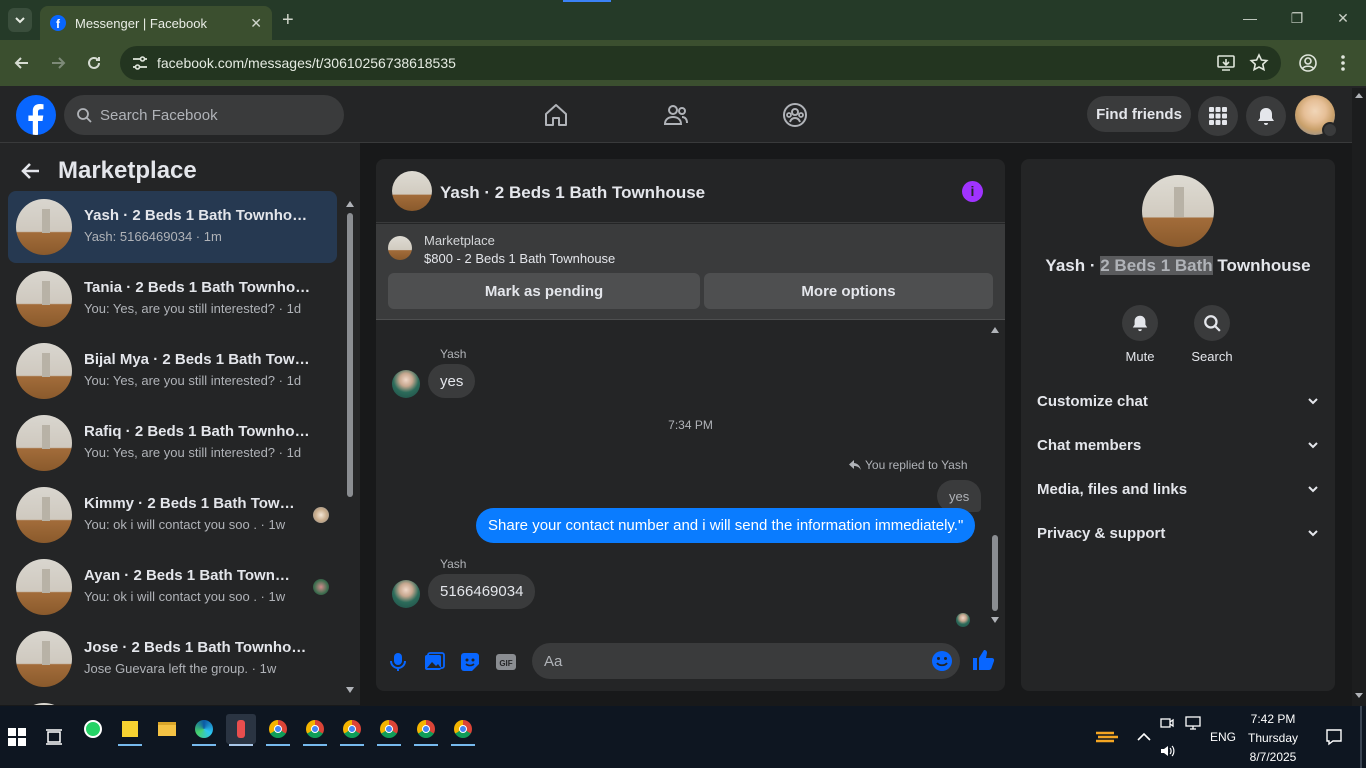 The width and height of the screenshot is (1366, 768). I want to click on search-action: Search, so click(1212, 334).